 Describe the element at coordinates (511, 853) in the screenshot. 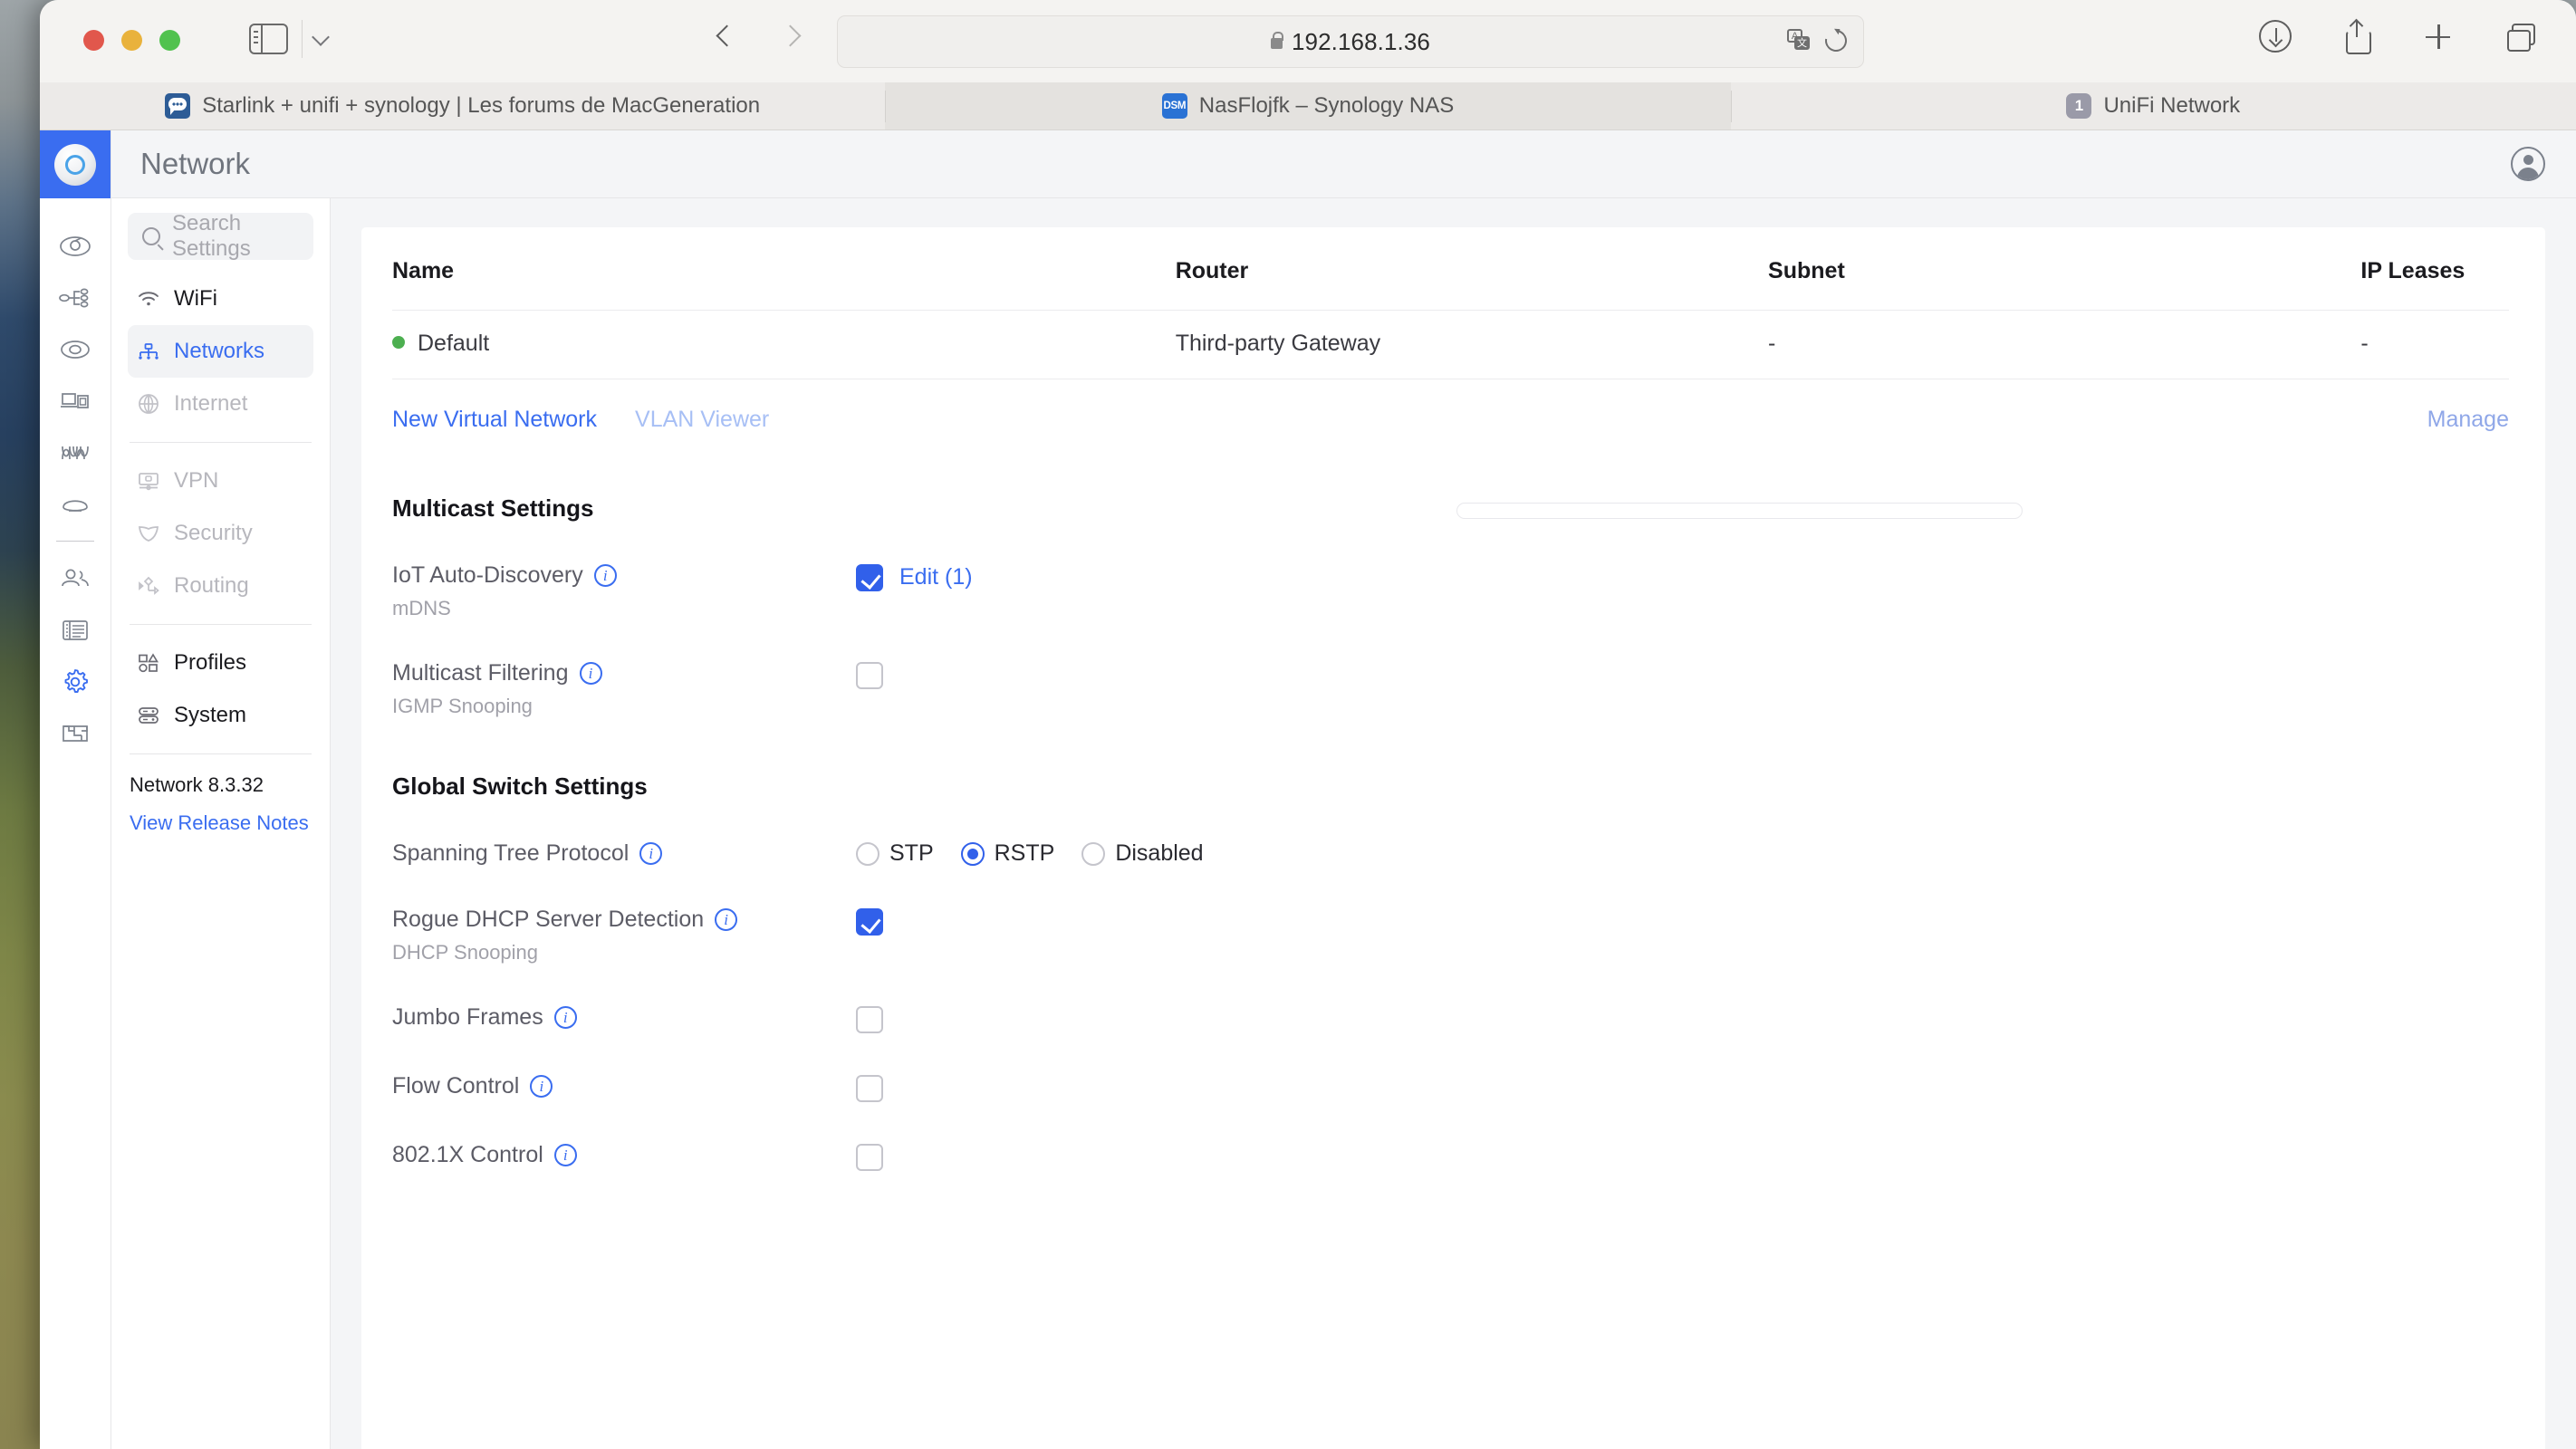

I see `setting-label: Spanning Tree Protocol` at that location.